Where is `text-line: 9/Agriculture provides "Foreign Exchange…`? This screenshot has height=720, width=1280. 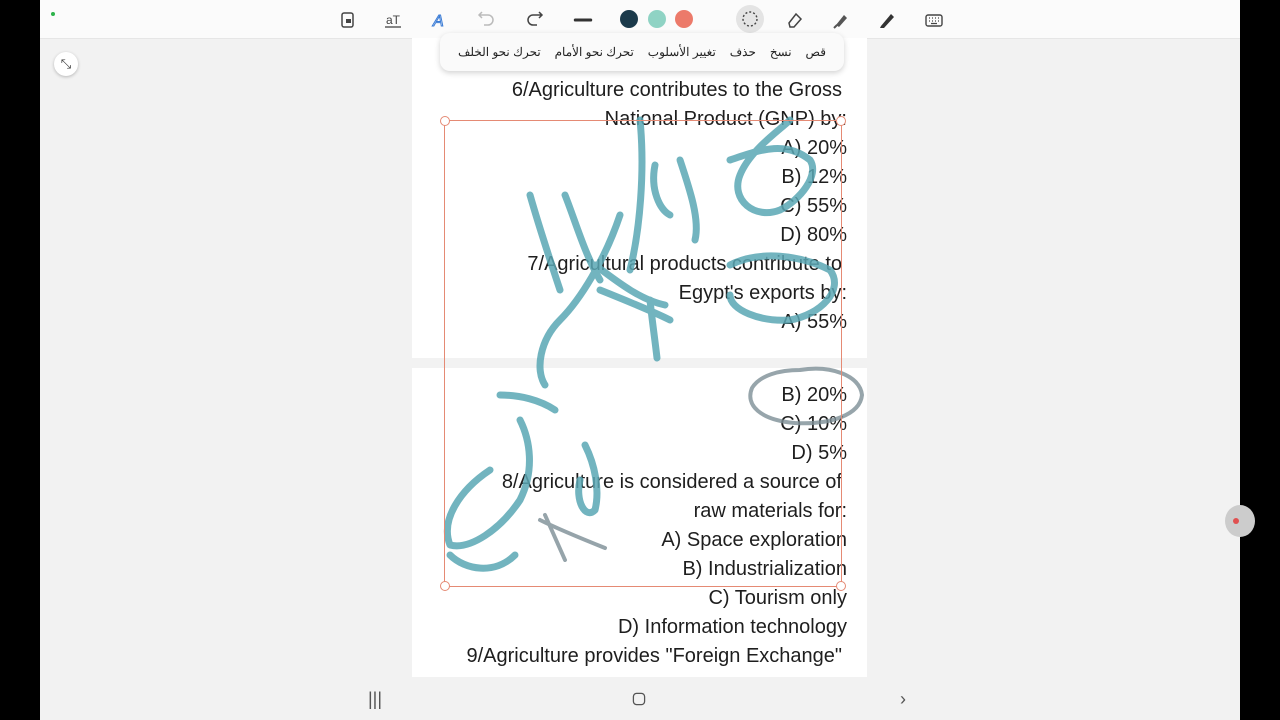
text-line: 9/Agriculture provides "Foreign Exchange… is located at coordinates (654, 656).